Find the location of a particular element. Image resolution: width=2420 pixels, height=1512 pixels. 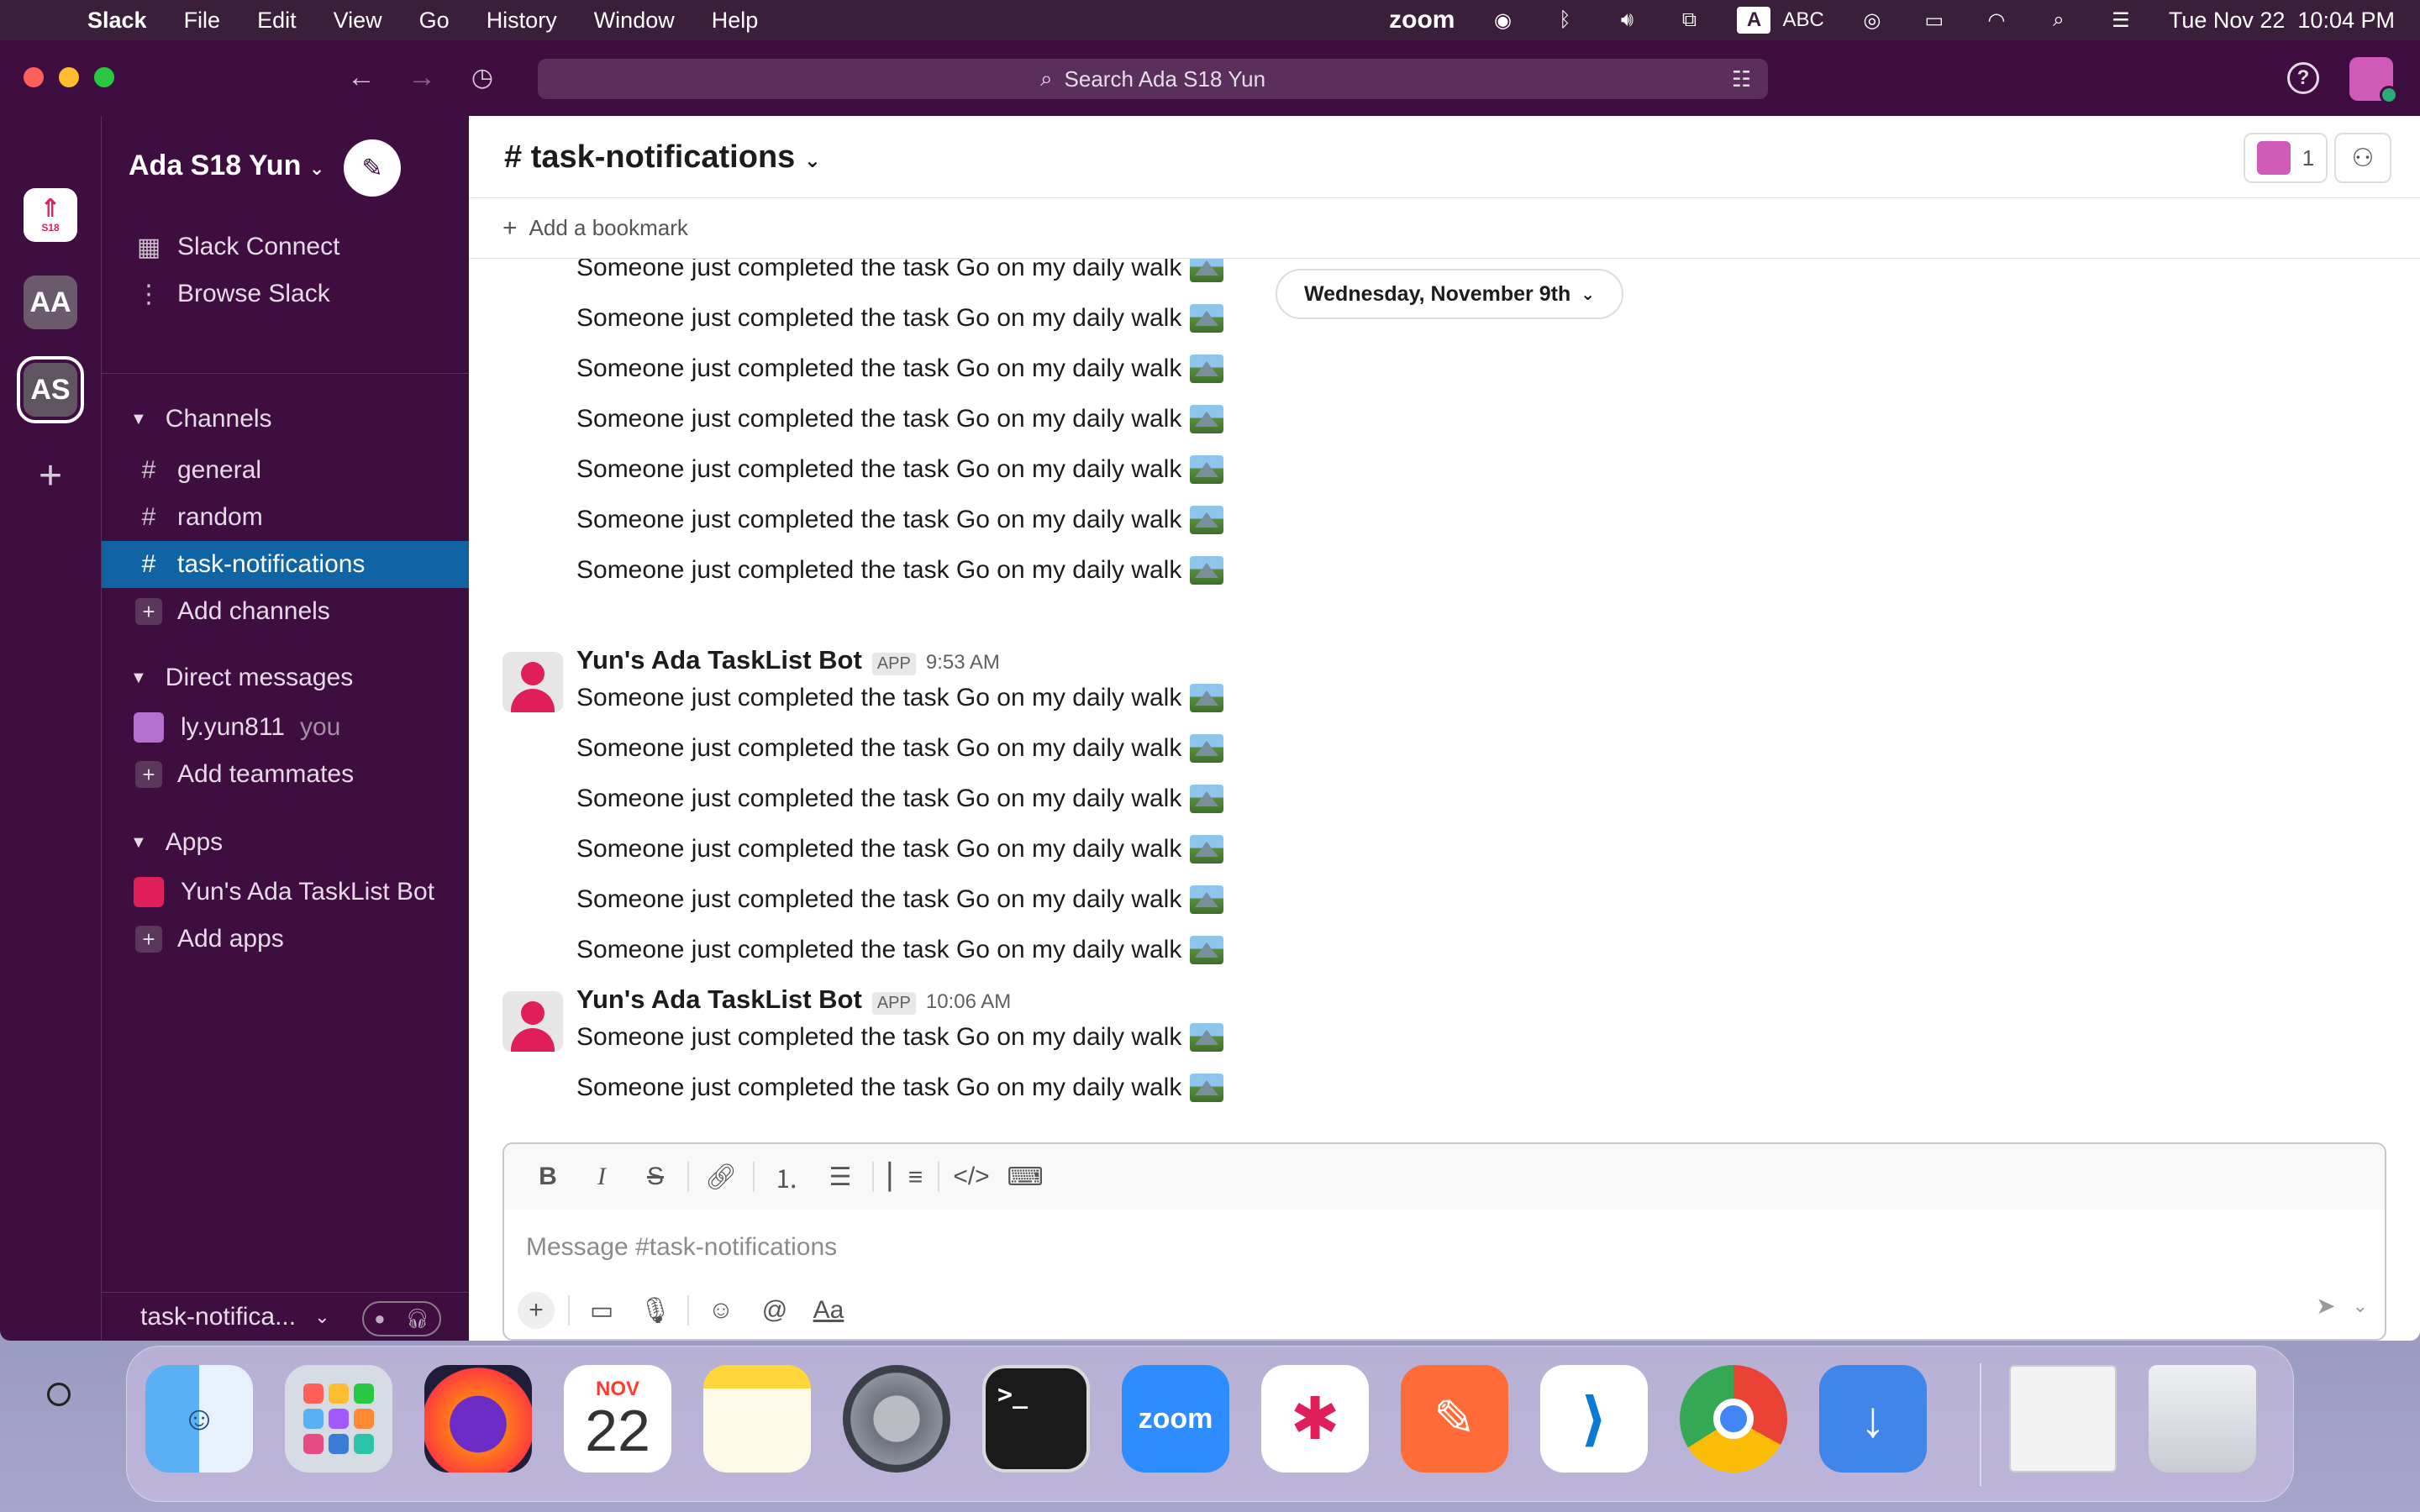

plus-icon: + is located at coordinates (537, 1310).